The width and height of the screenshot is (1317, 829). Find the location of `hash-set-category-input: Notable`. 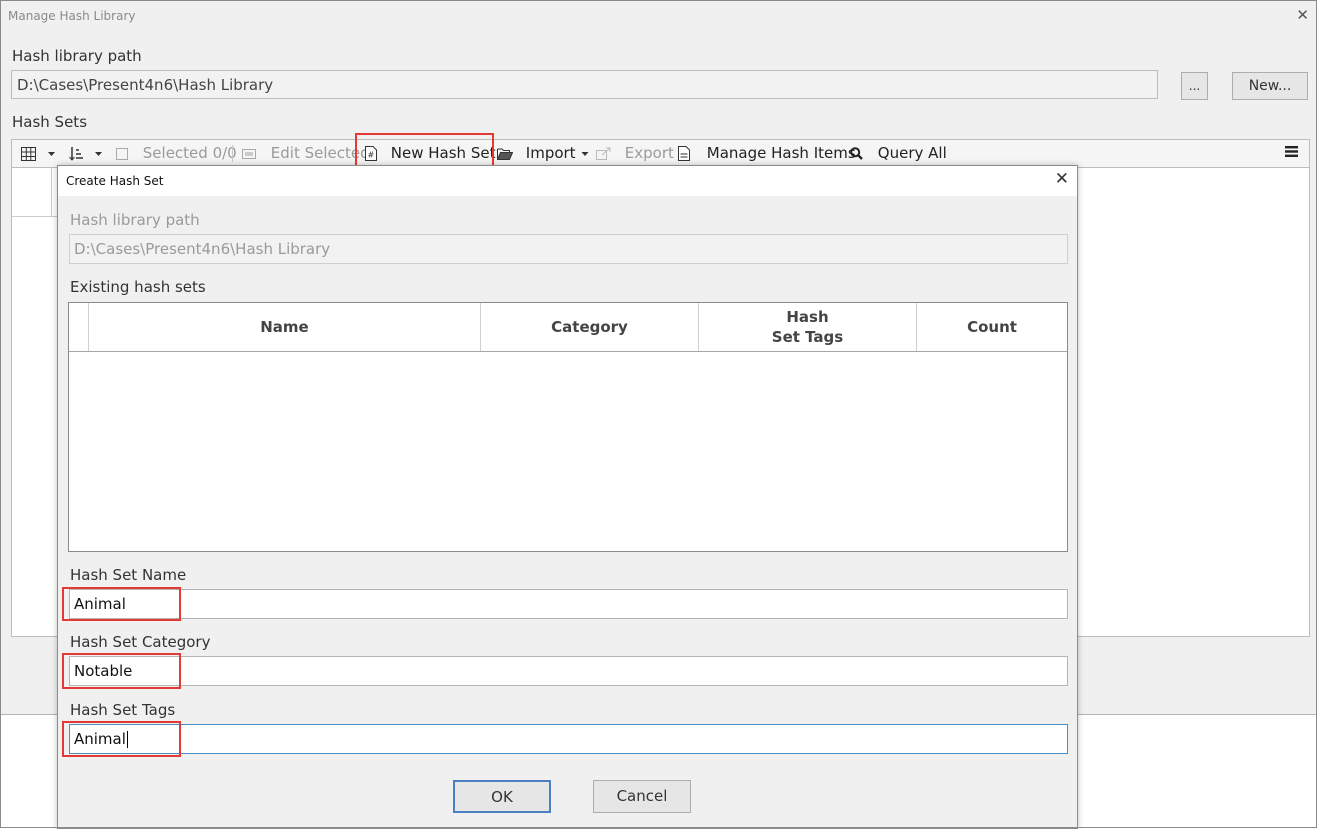

hash-set-category-input: Notable is located at coordinates (568, 671).